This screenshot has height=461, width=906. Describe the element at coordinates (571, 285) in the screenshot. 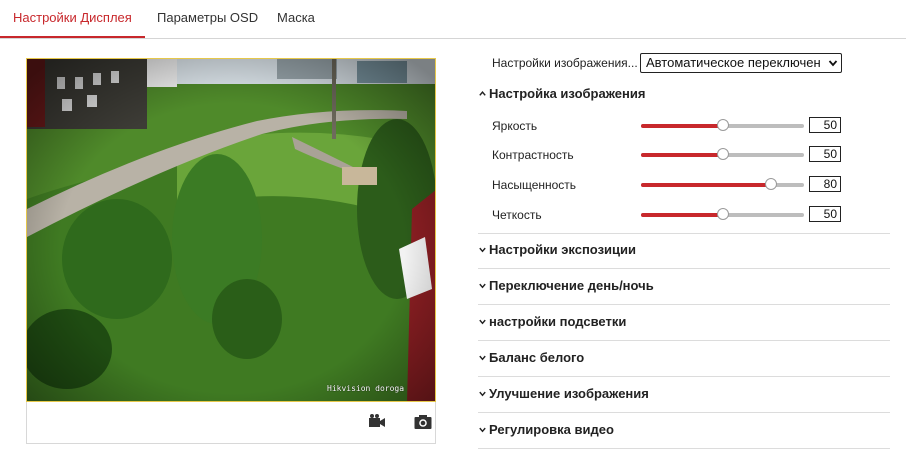

I see `section-title: Переключение день/ночь` at that location.